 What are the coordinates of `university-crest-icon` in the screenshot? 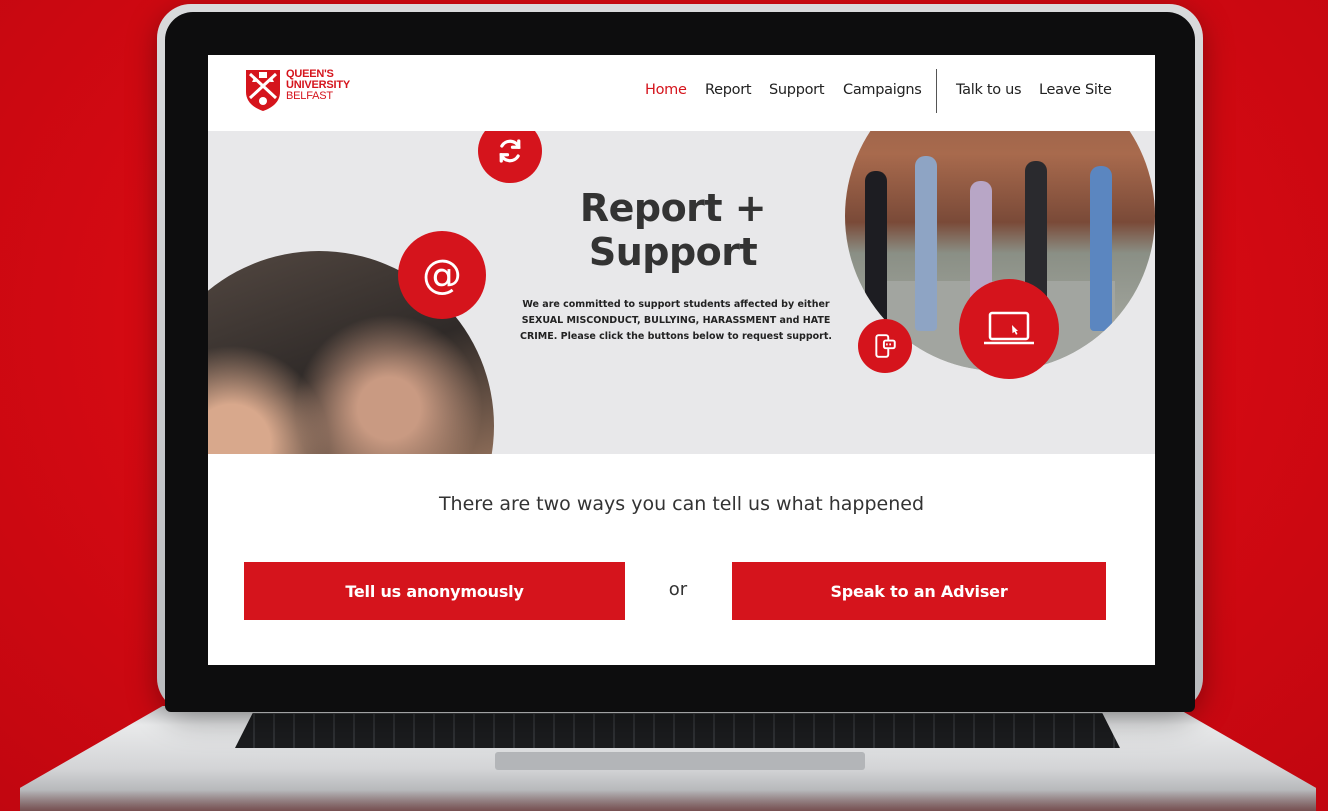 It's located at (263, 90).